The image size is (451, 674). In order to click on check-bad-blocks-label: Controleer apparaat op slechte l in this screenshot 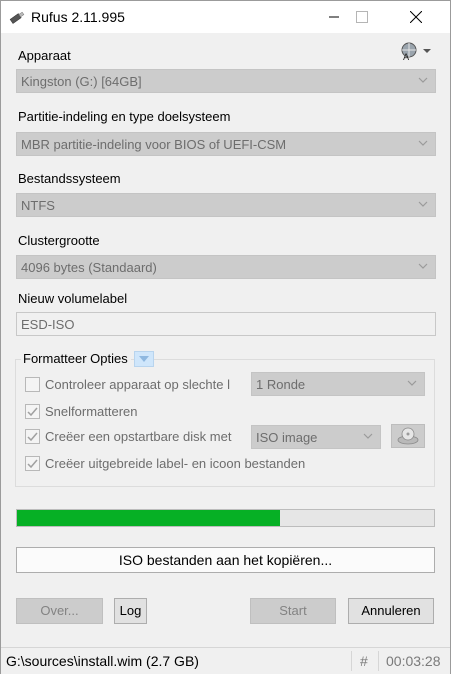, I will do `click(138, 384)`.